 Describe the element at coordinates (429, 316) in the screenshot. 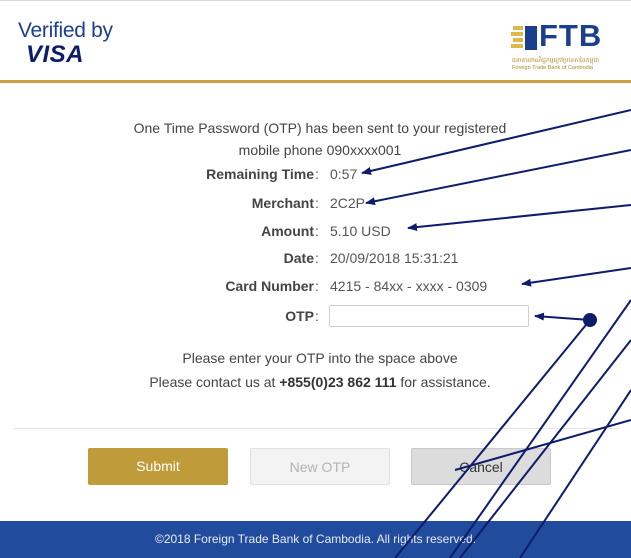

I see `otp-input` at that location.